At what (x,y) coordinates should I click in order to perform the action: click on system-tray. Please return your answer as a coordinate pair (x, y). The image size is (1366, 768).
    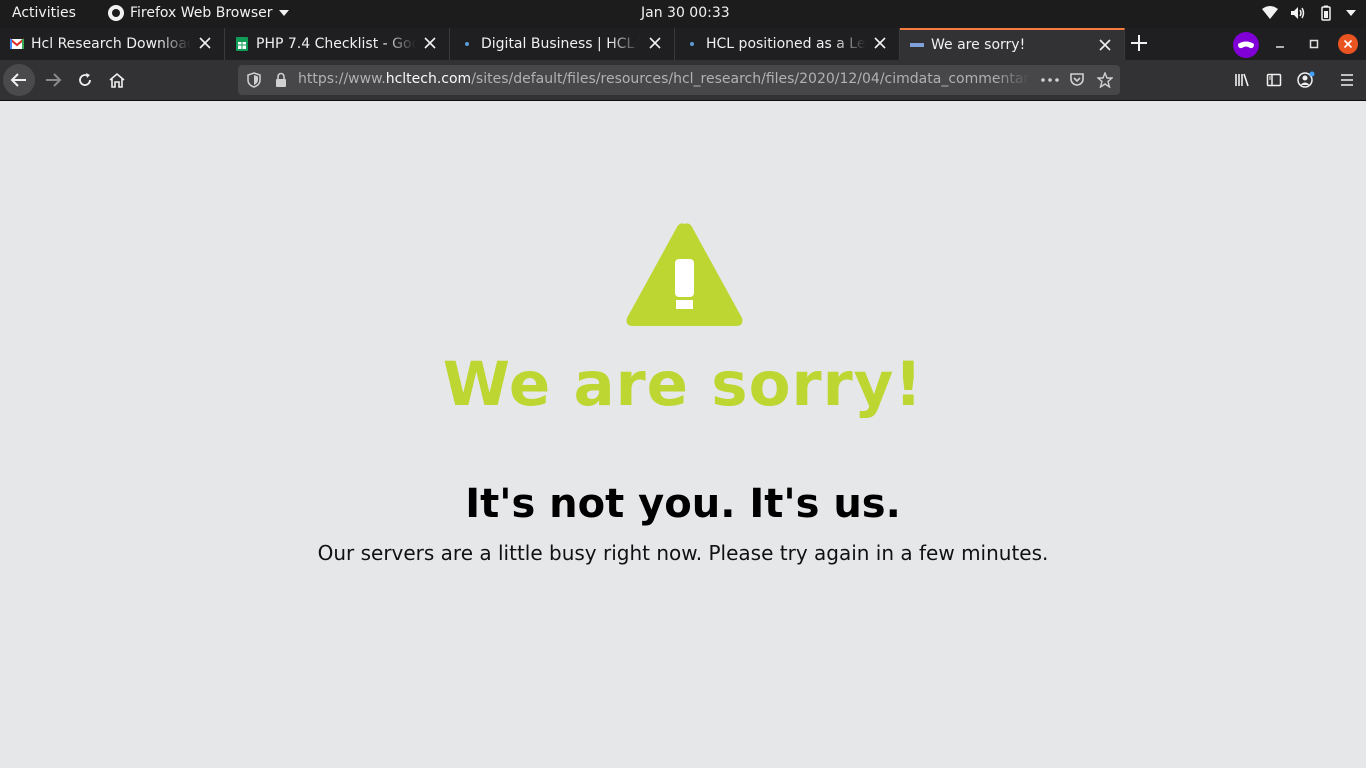
    Looking at the image, I should click on (1309, 13).